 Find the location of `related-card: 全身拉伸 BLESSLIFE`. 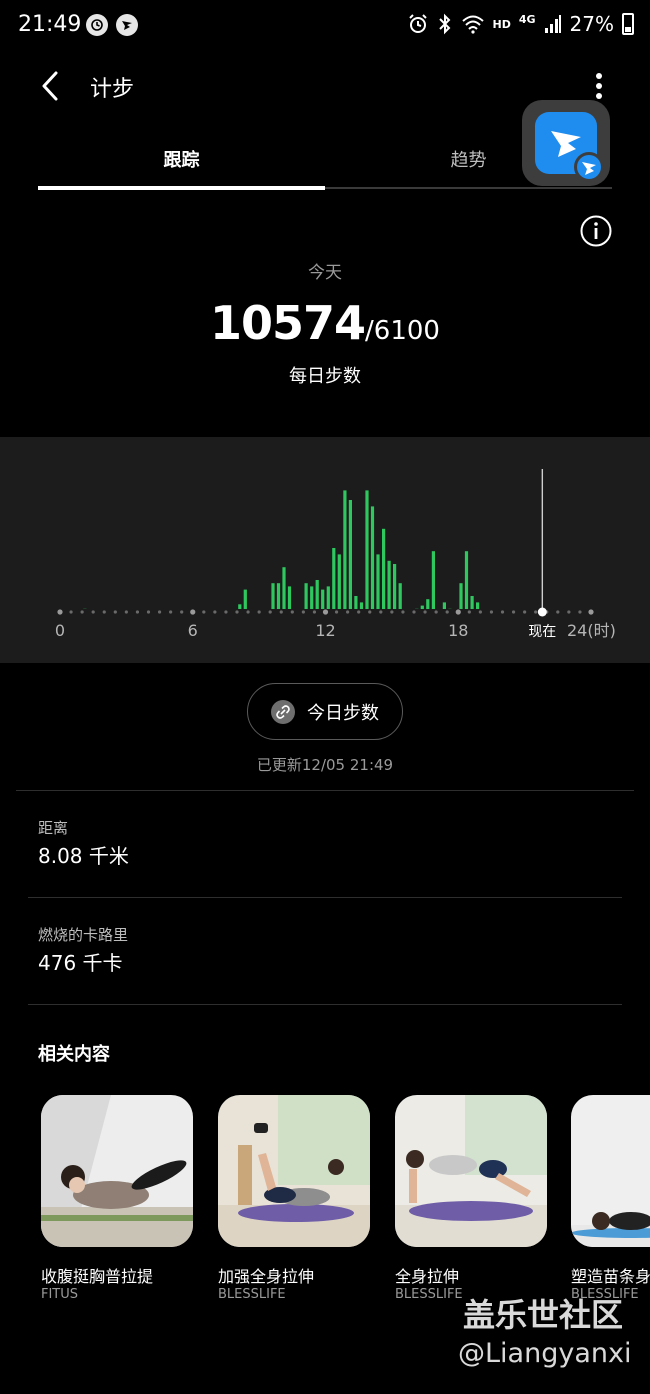

related-card: 全身拉伸 BLESSLIFE is located at coordinates (473, 1198).